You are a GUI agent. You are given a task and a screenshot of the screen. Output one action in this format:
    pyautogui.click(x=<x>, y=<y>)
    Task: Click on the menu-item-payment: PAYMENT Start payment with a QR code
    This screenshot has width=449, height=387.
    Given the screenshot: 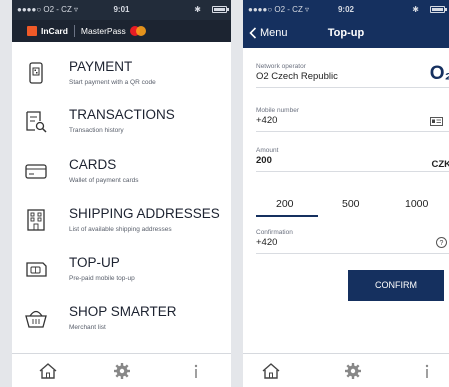 What is the action you would take?
    pyautogui.click(x=121, y=75)
    